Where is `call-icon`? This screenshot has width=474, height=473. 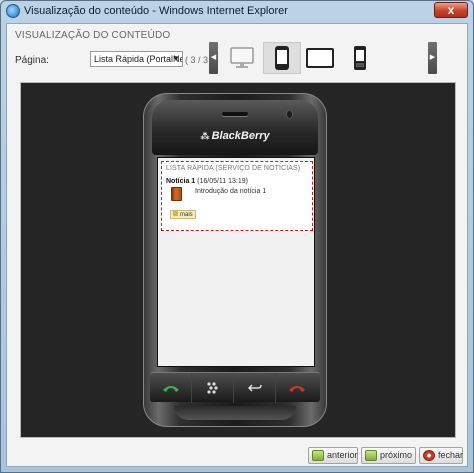 call-icon is located at coordinates (170, 389).